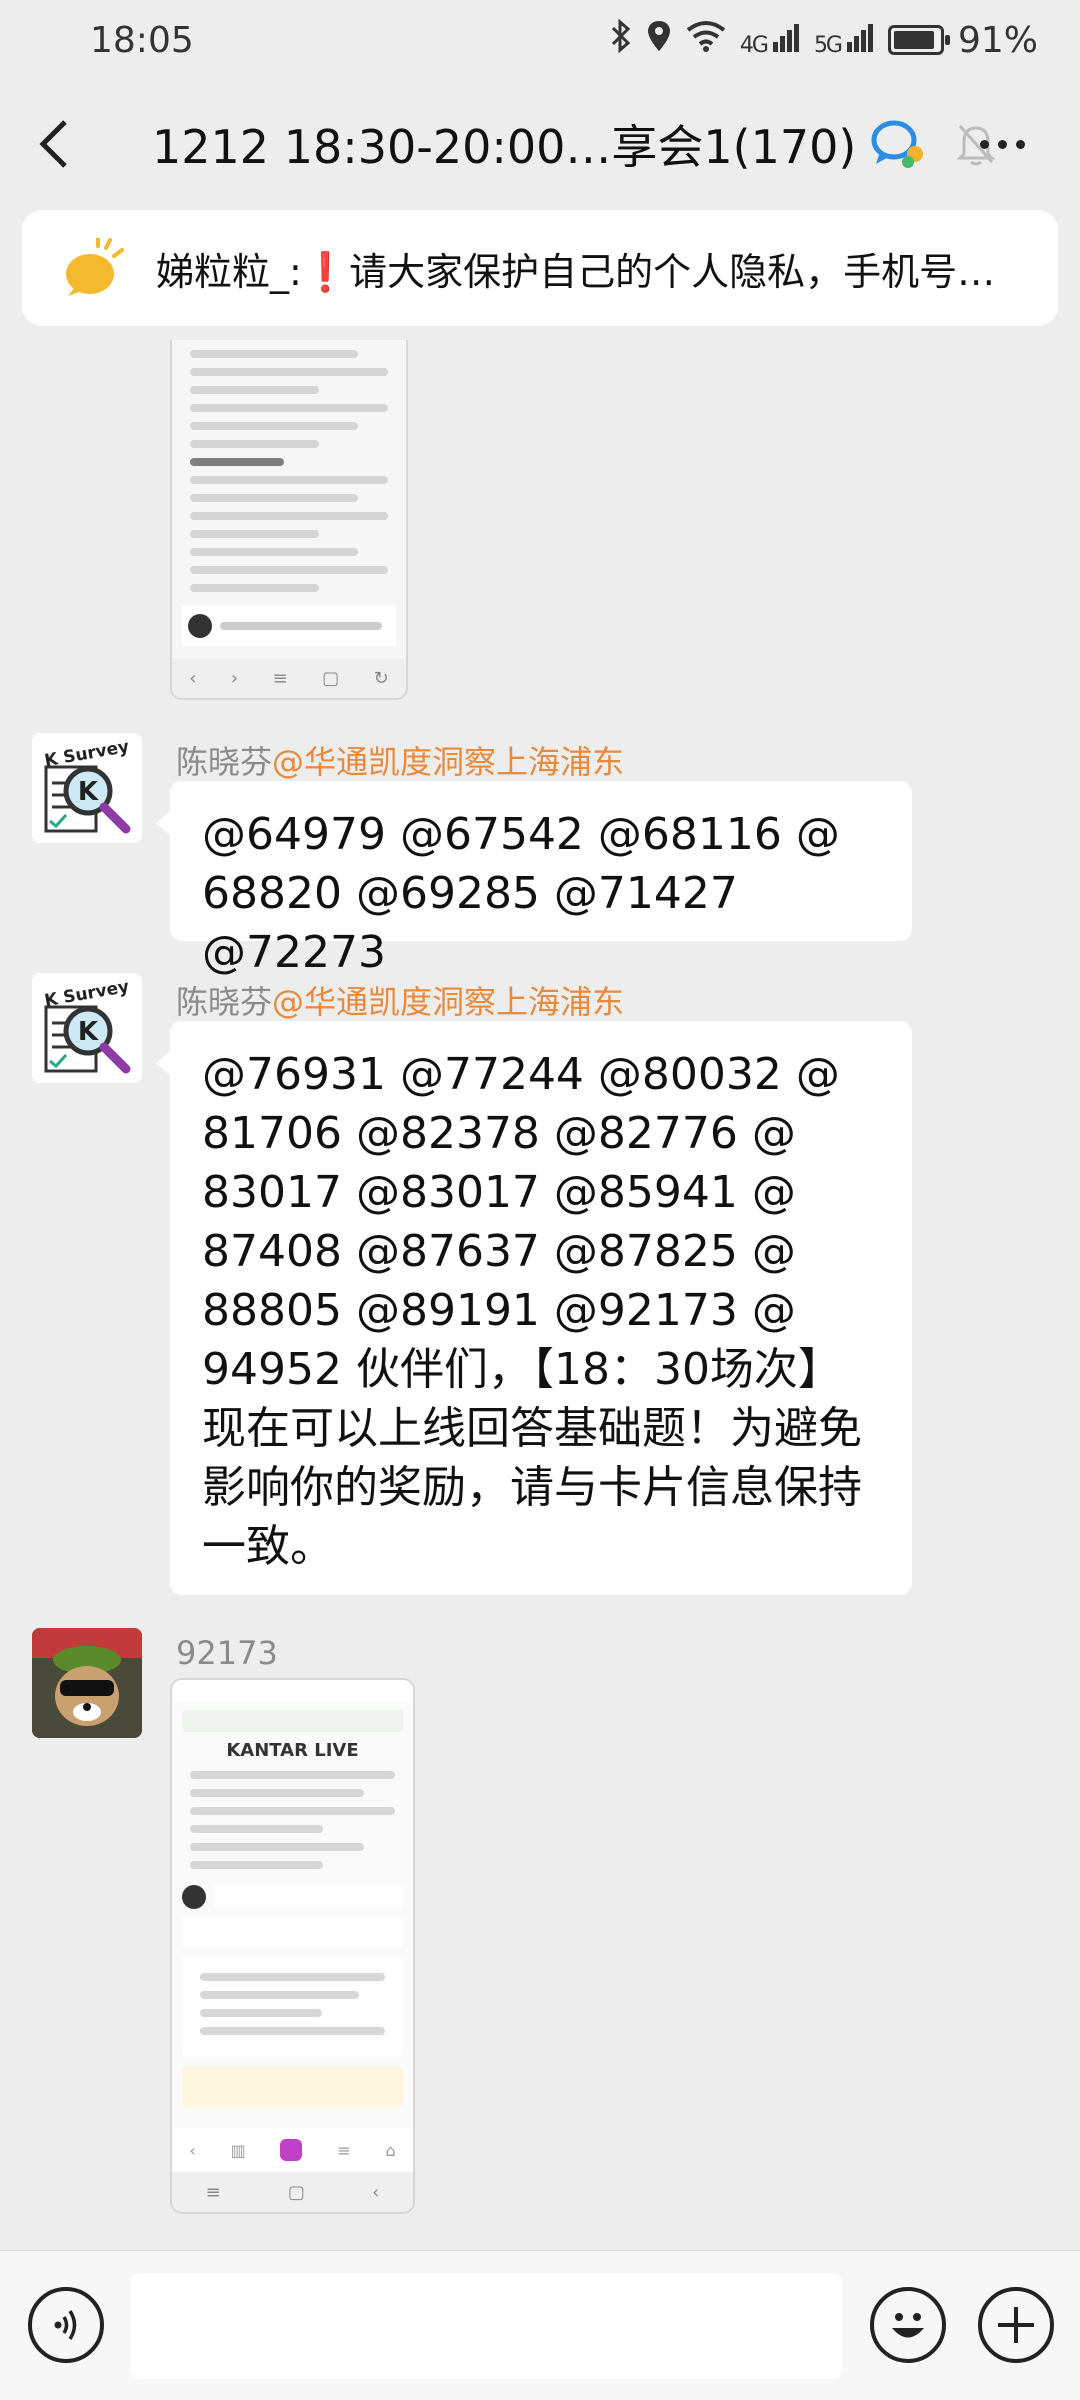 Image resolution: width=1080 pixels, height=2400 pixels. Describe the element at coordinates (933, 144) in the screenshot. I see `title-icons` at that location.